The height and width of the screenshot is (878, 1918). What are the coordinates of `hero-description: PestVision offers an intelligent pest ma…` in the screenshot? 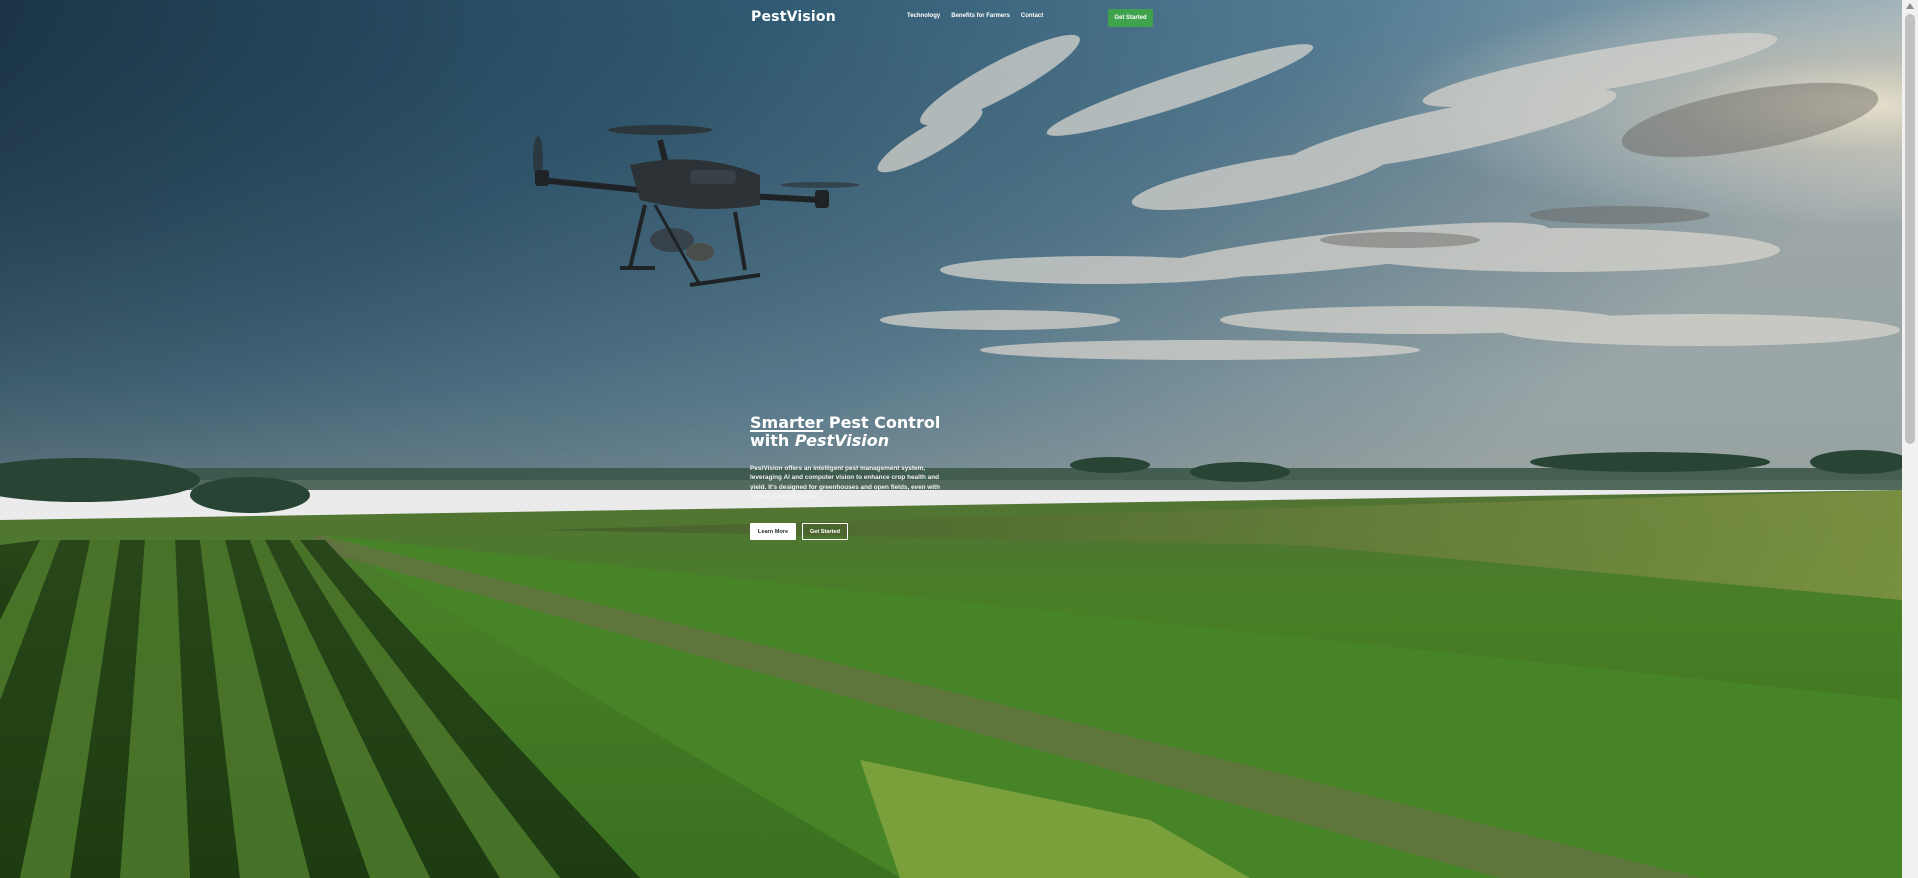 It's located at (845, 483).